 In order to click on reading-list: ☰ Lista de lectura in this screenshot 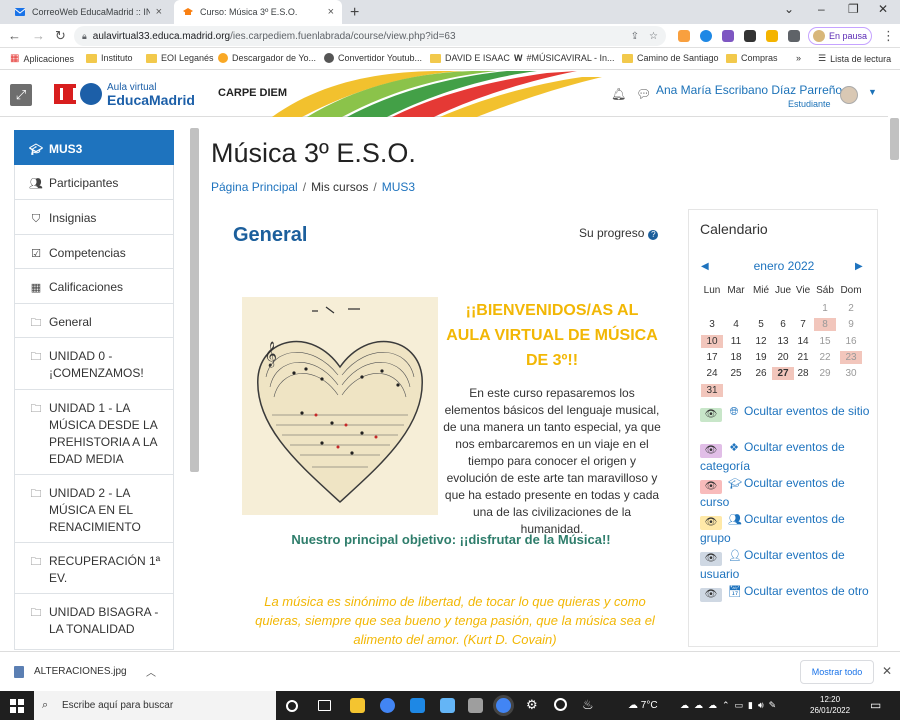, I will do `click(854, 58)`.